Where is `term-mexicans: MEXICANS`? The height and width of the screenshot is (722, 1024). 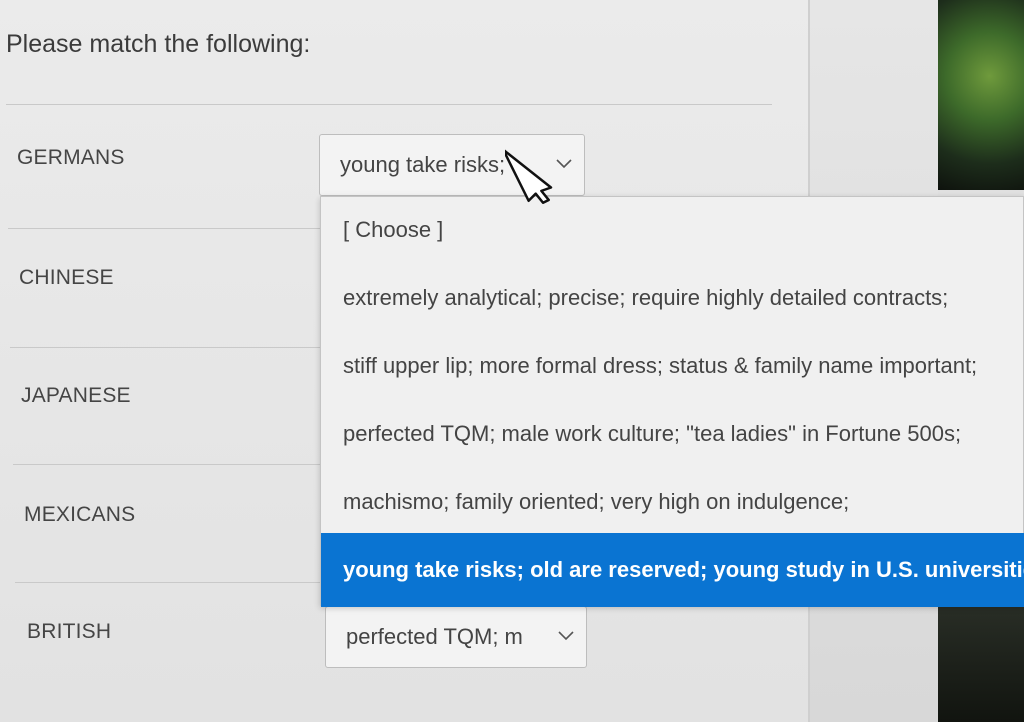 term-mexicans: MEXICANS is located at coordinates (80, 514).